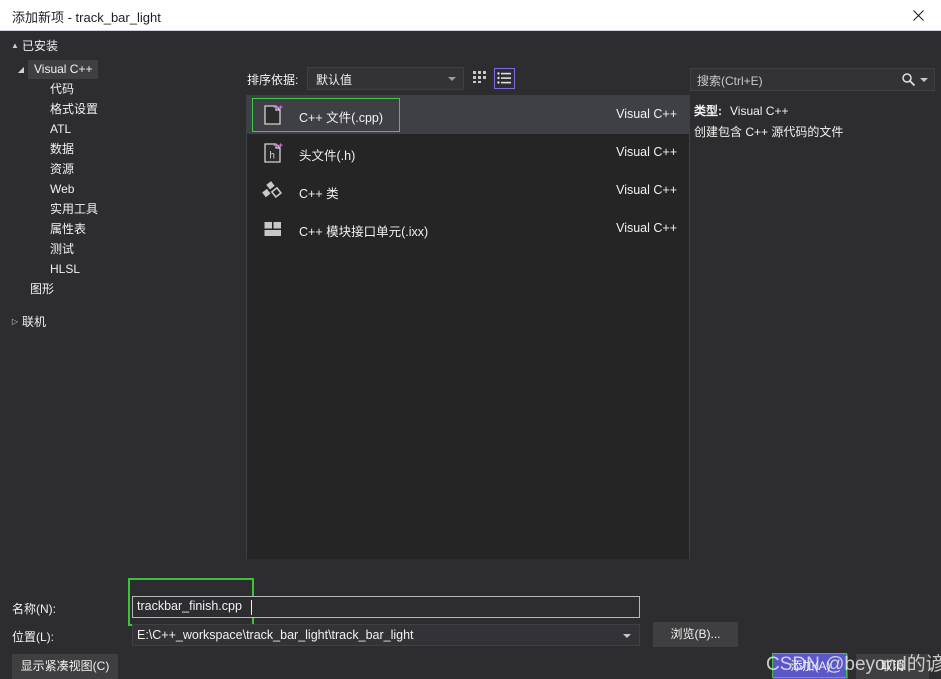 The image size is (941, 679). Describe the element at coordinates (15, 321) in the screenshot. I see `chevron-right-icon: ▷` at that location.